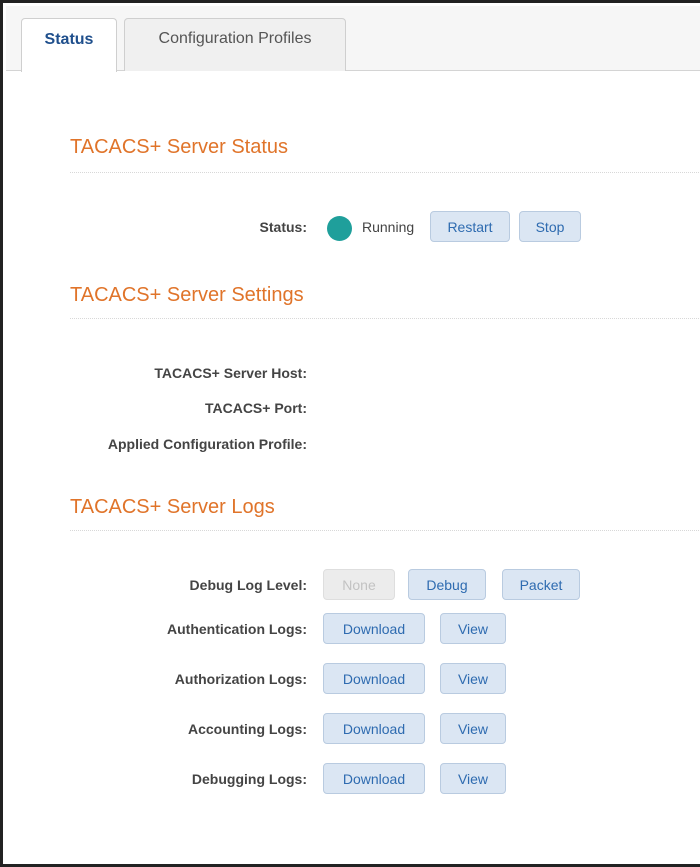  I want to click on debugging-view-button: View, so click(473, 778).